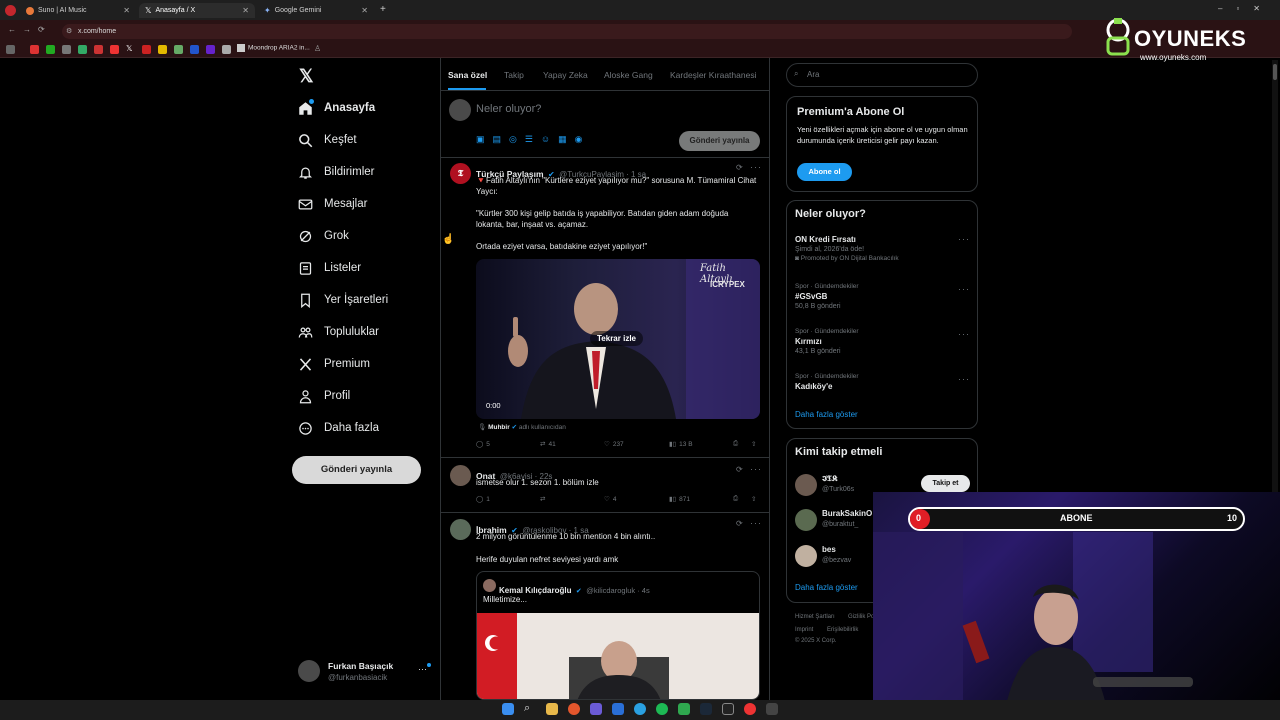 The image size is (1280, 720). Describe the element at coordinates (10, 49) in the screenshot. I see `apps-icon` at that location.